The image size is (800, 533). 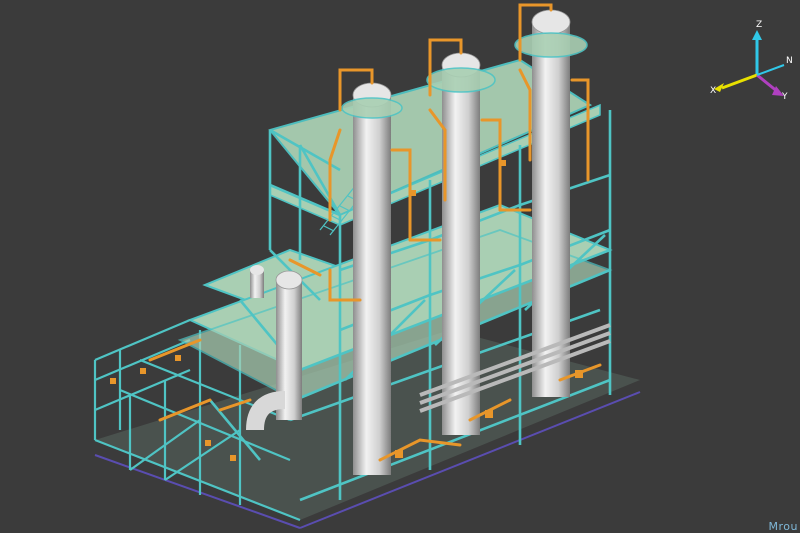 What do you see at coordinates (739, 81) in the screenshot?
I see `x-axis-arrow` at bounding box center [739, 81].